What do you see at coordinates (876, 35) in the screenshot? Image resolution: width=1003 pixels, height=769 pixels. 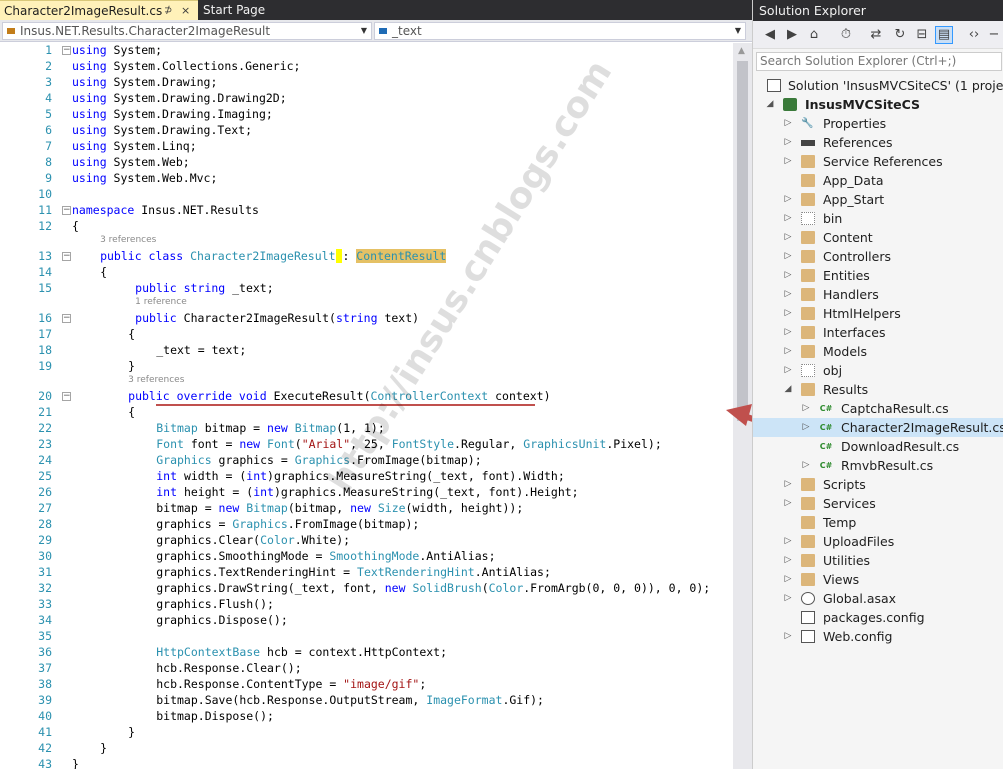 I see `sync-icon: ⇄` at bounding box center [876, 35].